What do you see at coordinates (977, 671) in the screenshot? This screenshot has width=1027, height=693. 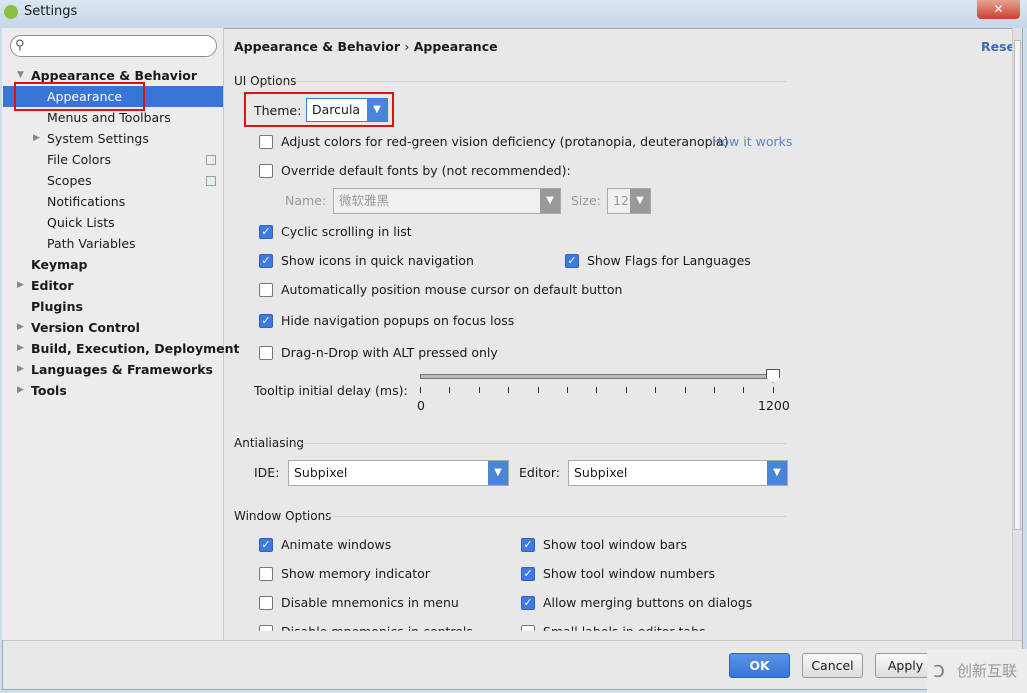 I see `watermark-logo: ↄ 创新互联` at bounding box center [977, 671].